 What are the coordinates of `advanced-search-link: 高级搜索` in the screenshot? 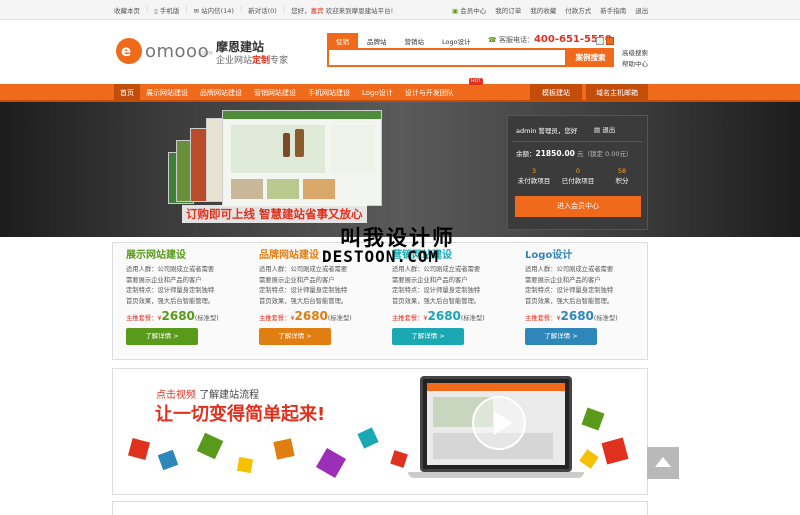 It's located at (635, 53).